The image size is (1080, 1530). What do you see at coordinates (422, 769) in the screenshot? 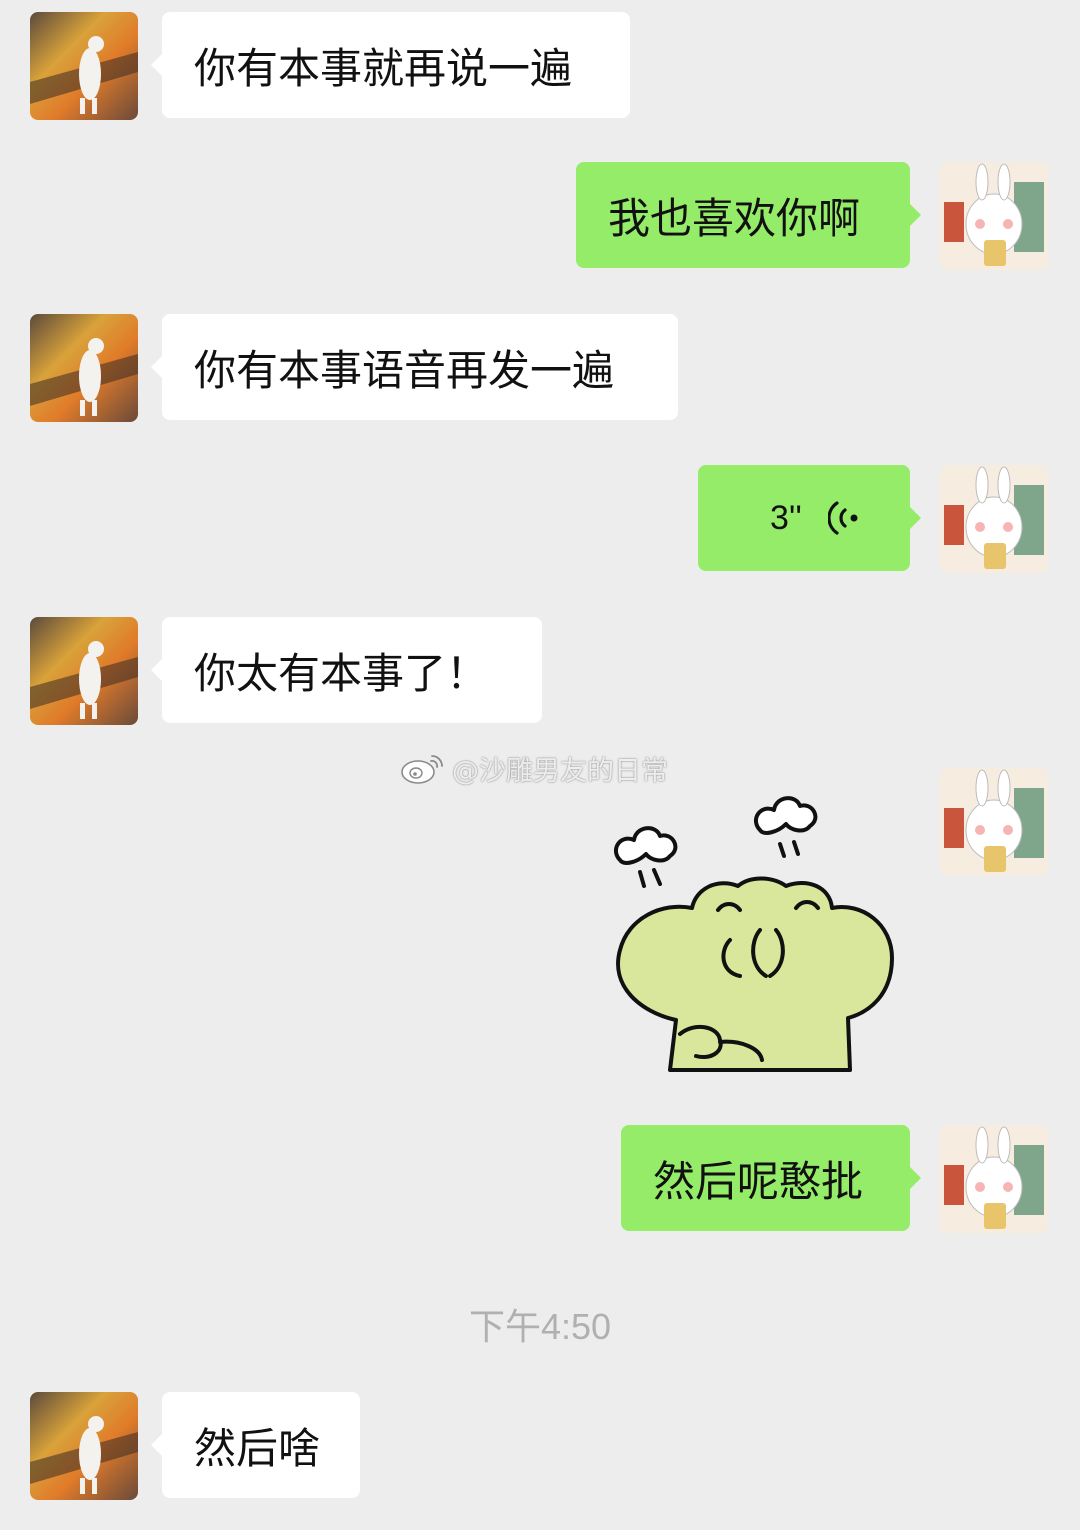
I see `weibo-logo-icon` at bounding box center [422, 769].